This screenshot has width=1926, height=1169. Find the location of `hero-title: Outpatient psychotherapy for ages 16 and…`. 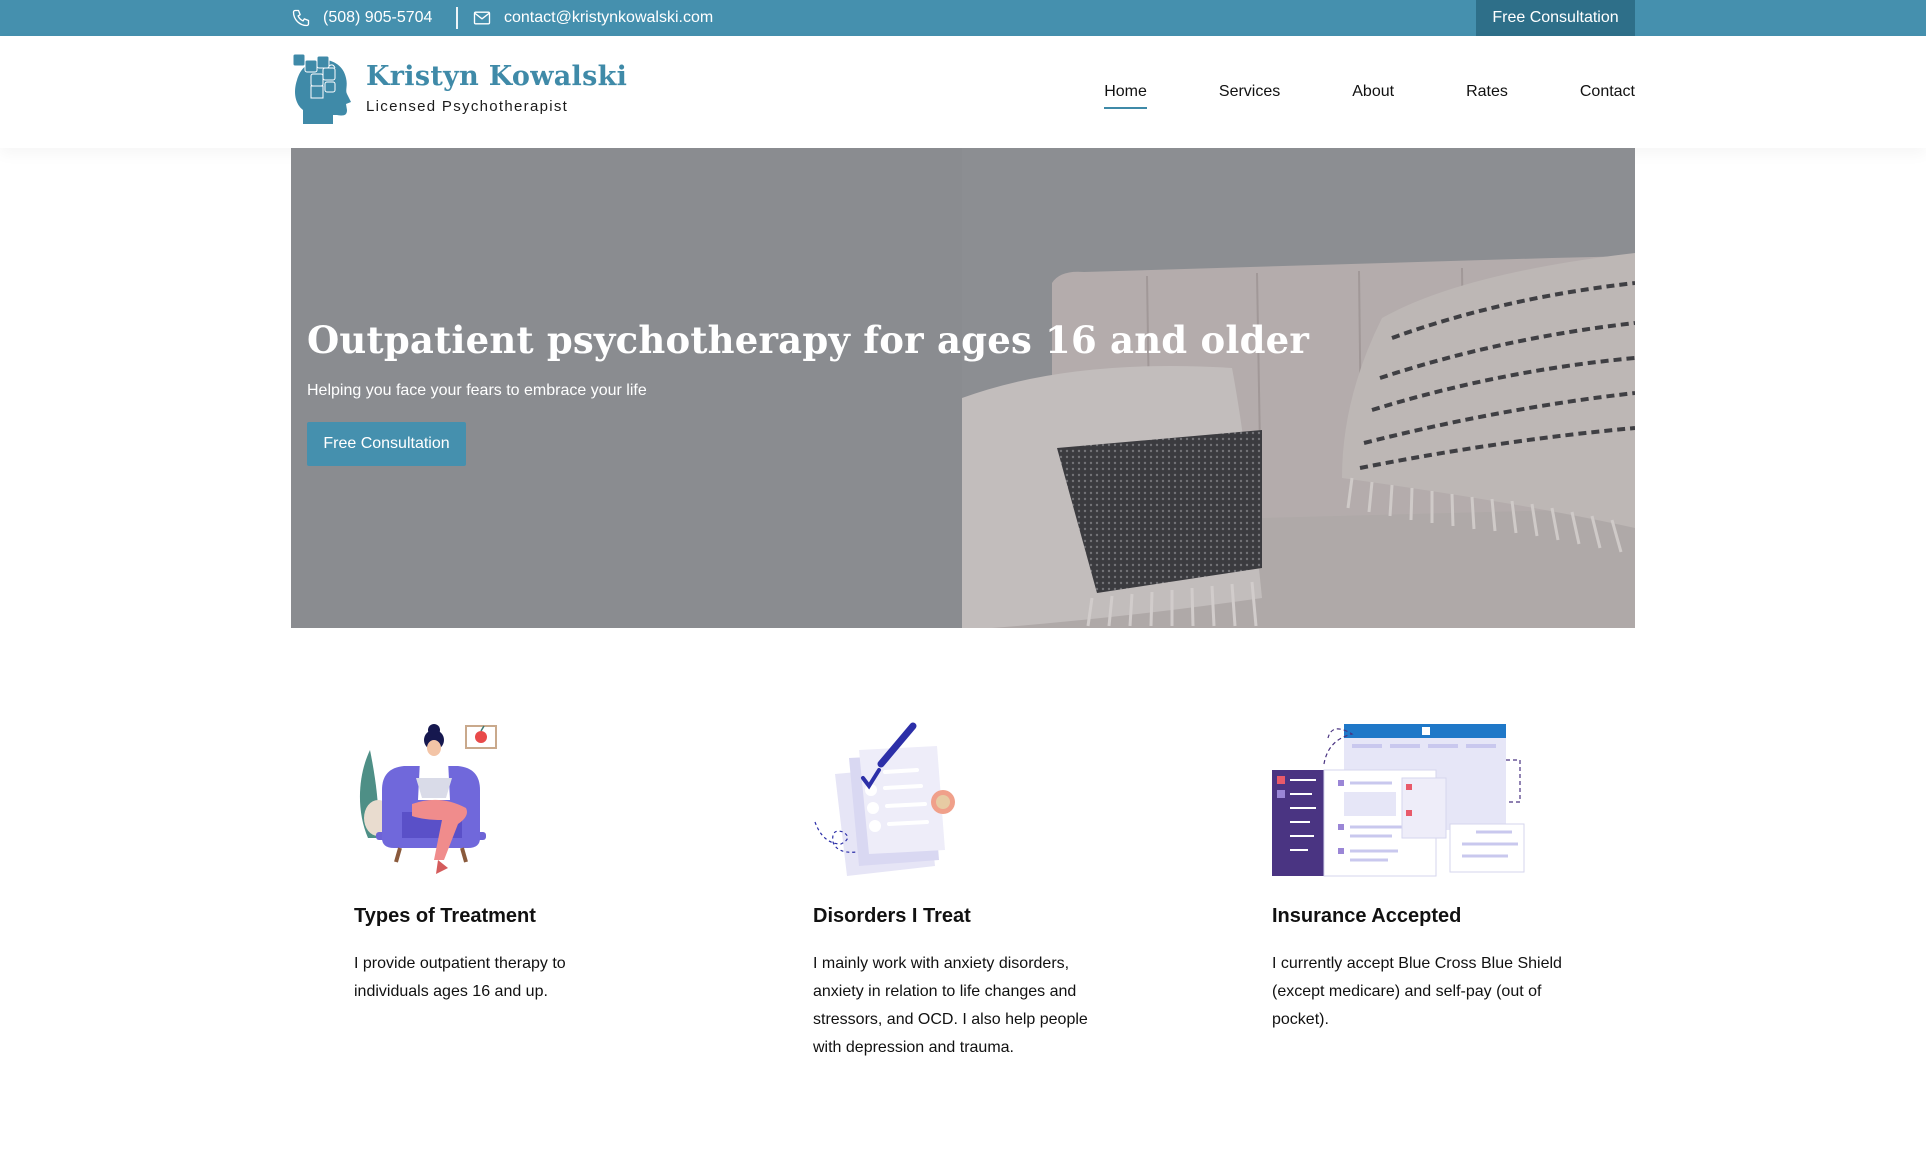

hero-title: Outpatient psychotherapy for ages 16 and… is located at coordinates (808, 340).